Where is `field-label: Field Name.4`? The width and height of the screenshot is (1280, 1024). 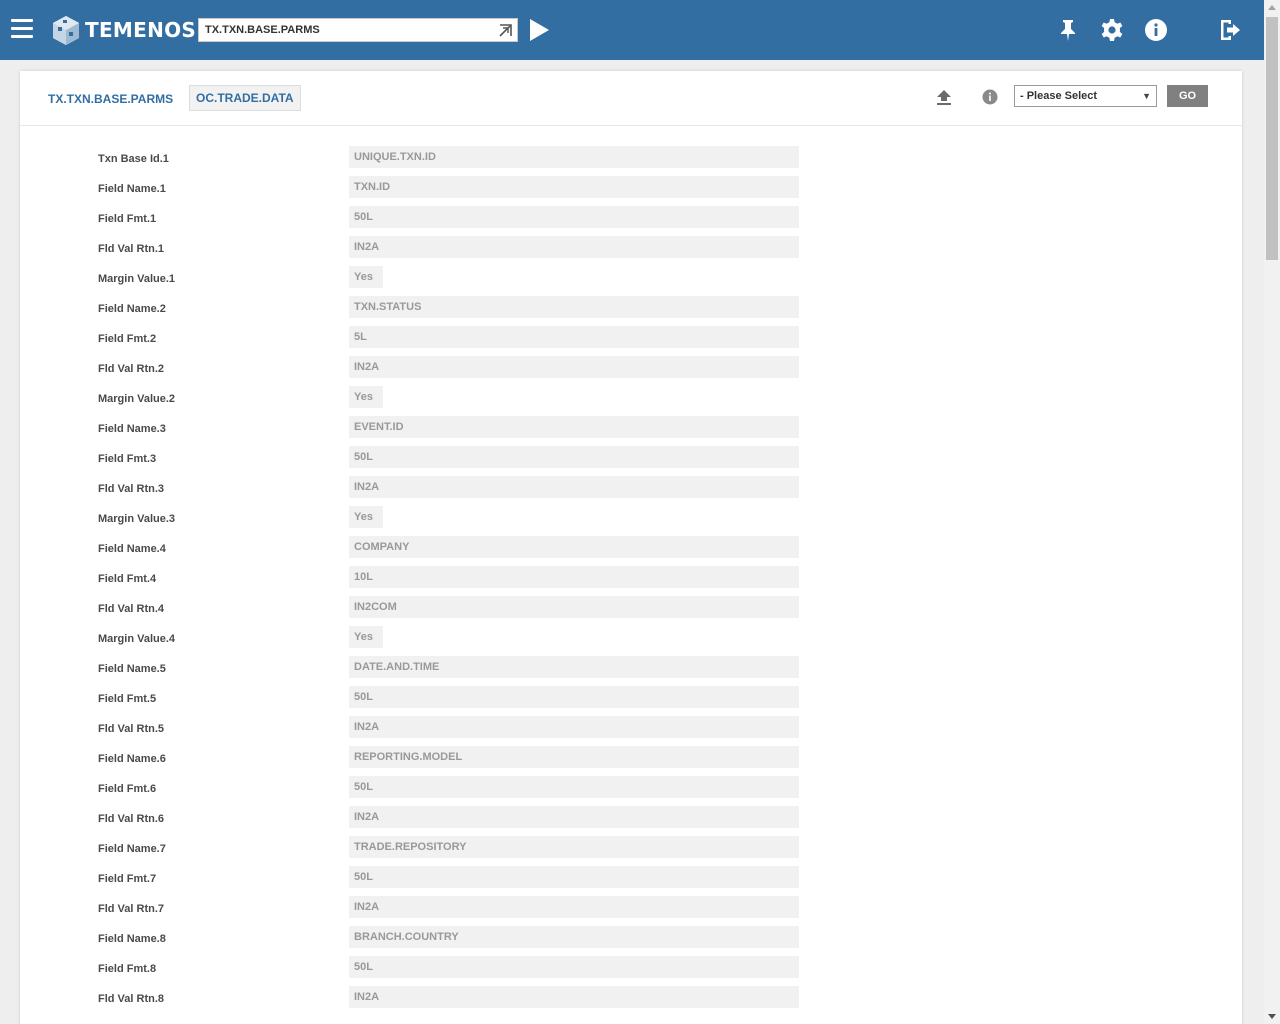 field-label: Field Name.4 is located at coordinates (132, 549).